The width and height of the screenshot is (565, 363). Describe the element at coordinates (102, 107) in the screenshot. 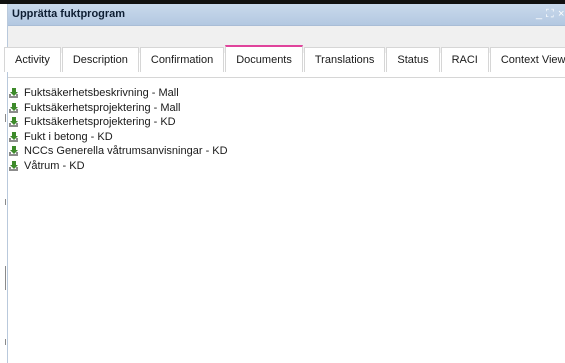

I see `document-label: Fuktsäkerhetsprojektering - Mall` at that location.